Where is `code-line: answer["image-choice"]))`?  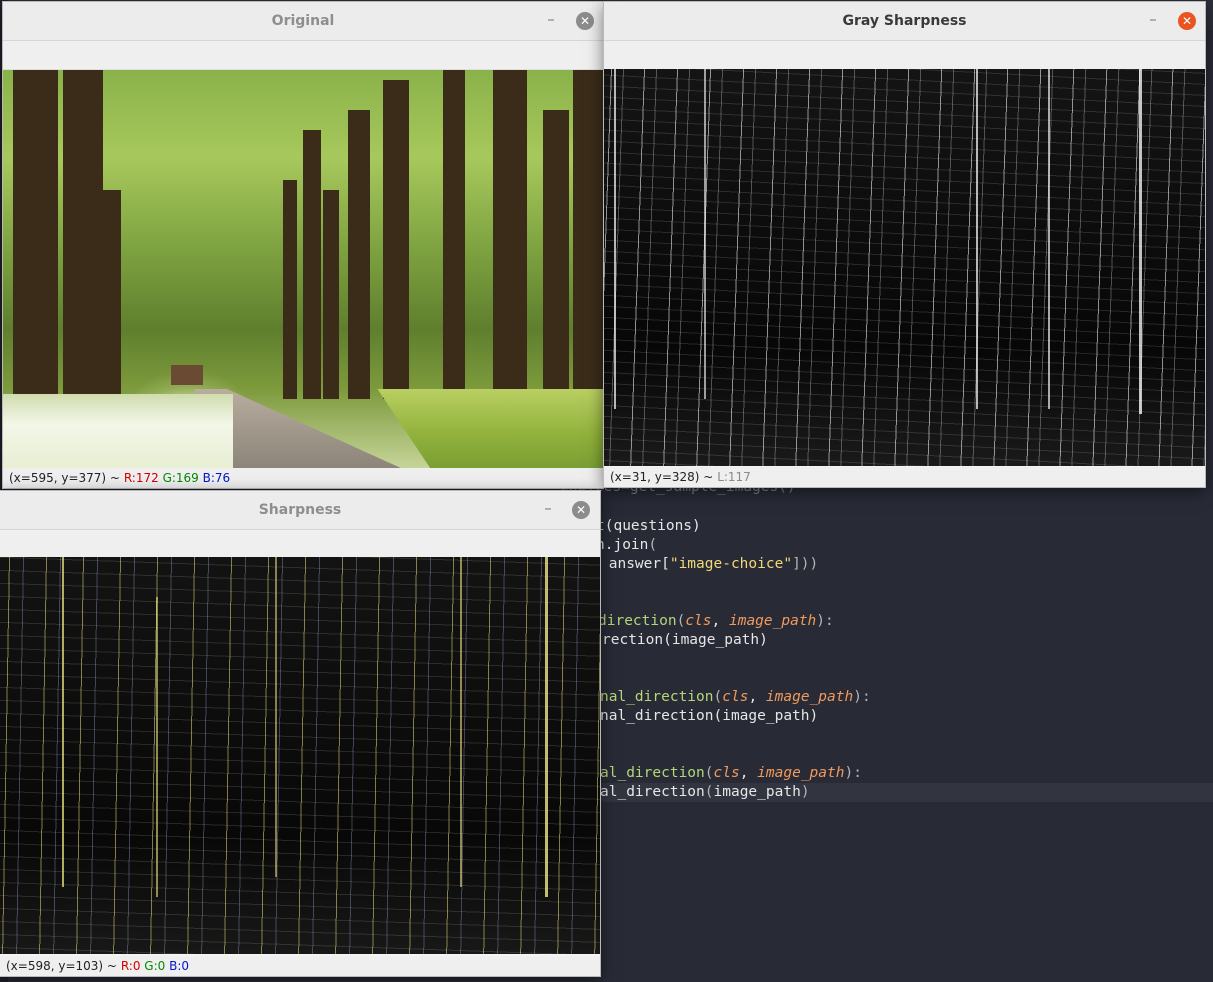 code-line: answer["image-choice"])) is located at coordinates (709, 564).